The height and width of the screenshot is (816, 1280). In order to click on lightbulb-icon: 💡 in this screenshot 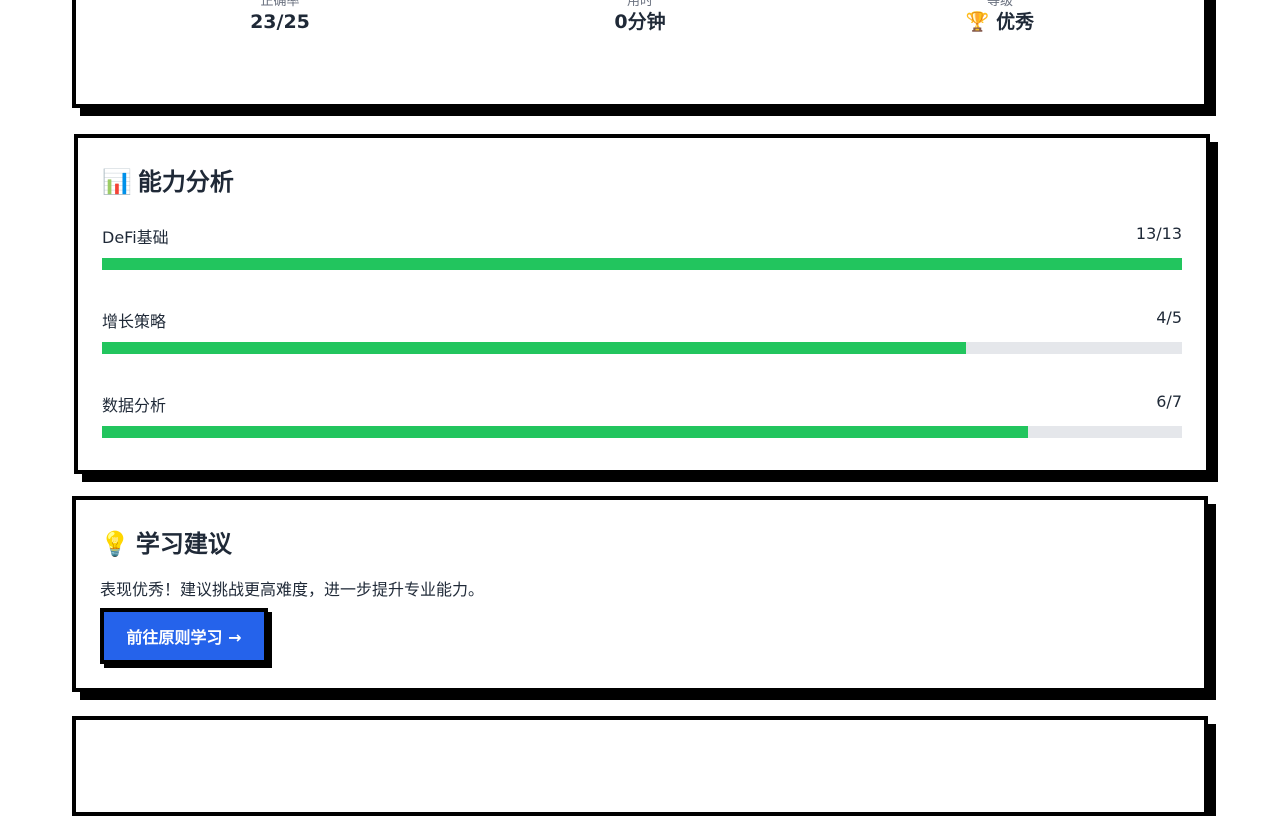, I will do `click(115, 544)`.